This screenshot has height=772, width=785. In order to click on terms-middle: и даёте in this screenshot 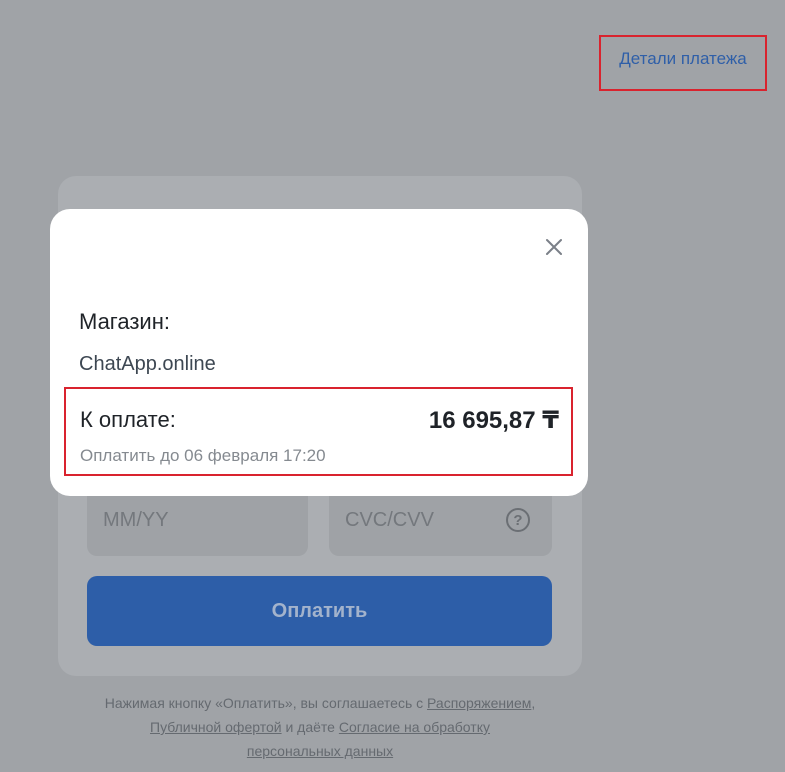, I will do `click(310, 727)`.